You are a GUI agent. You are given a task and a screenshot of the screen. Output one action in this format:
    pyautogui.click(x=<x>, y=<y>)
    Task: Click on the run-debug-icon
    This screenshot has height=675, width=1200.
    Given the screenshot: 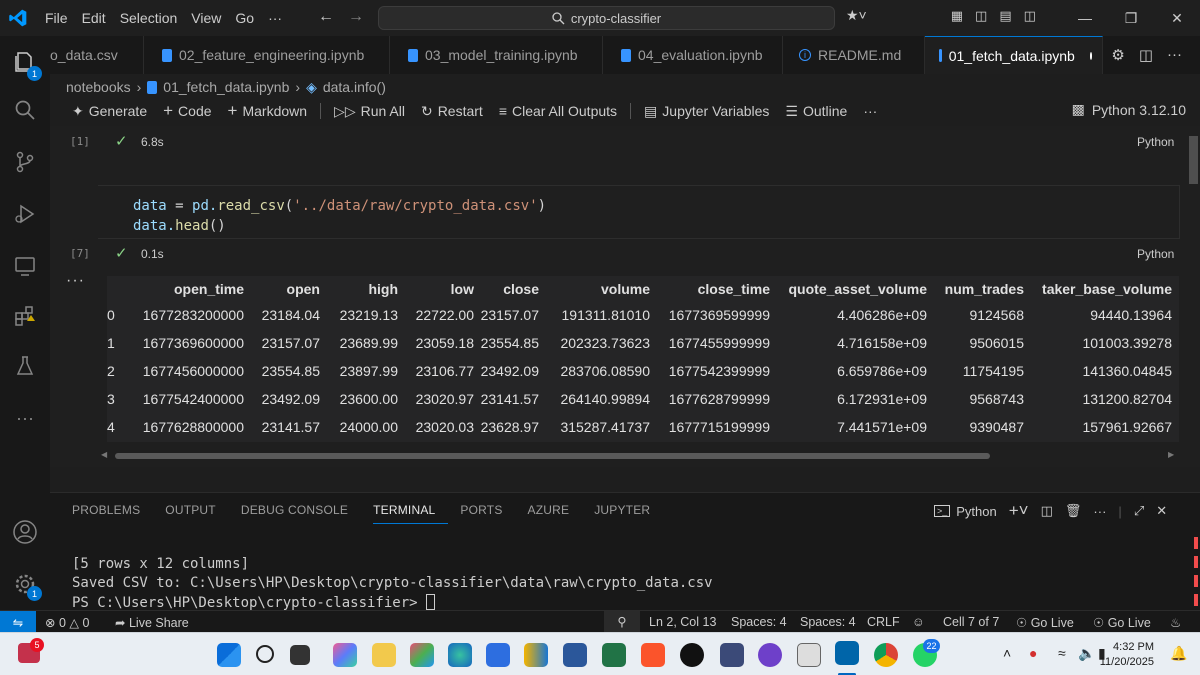 What is the action you would take?
    pyautogui.click(x=25, y=214)
    